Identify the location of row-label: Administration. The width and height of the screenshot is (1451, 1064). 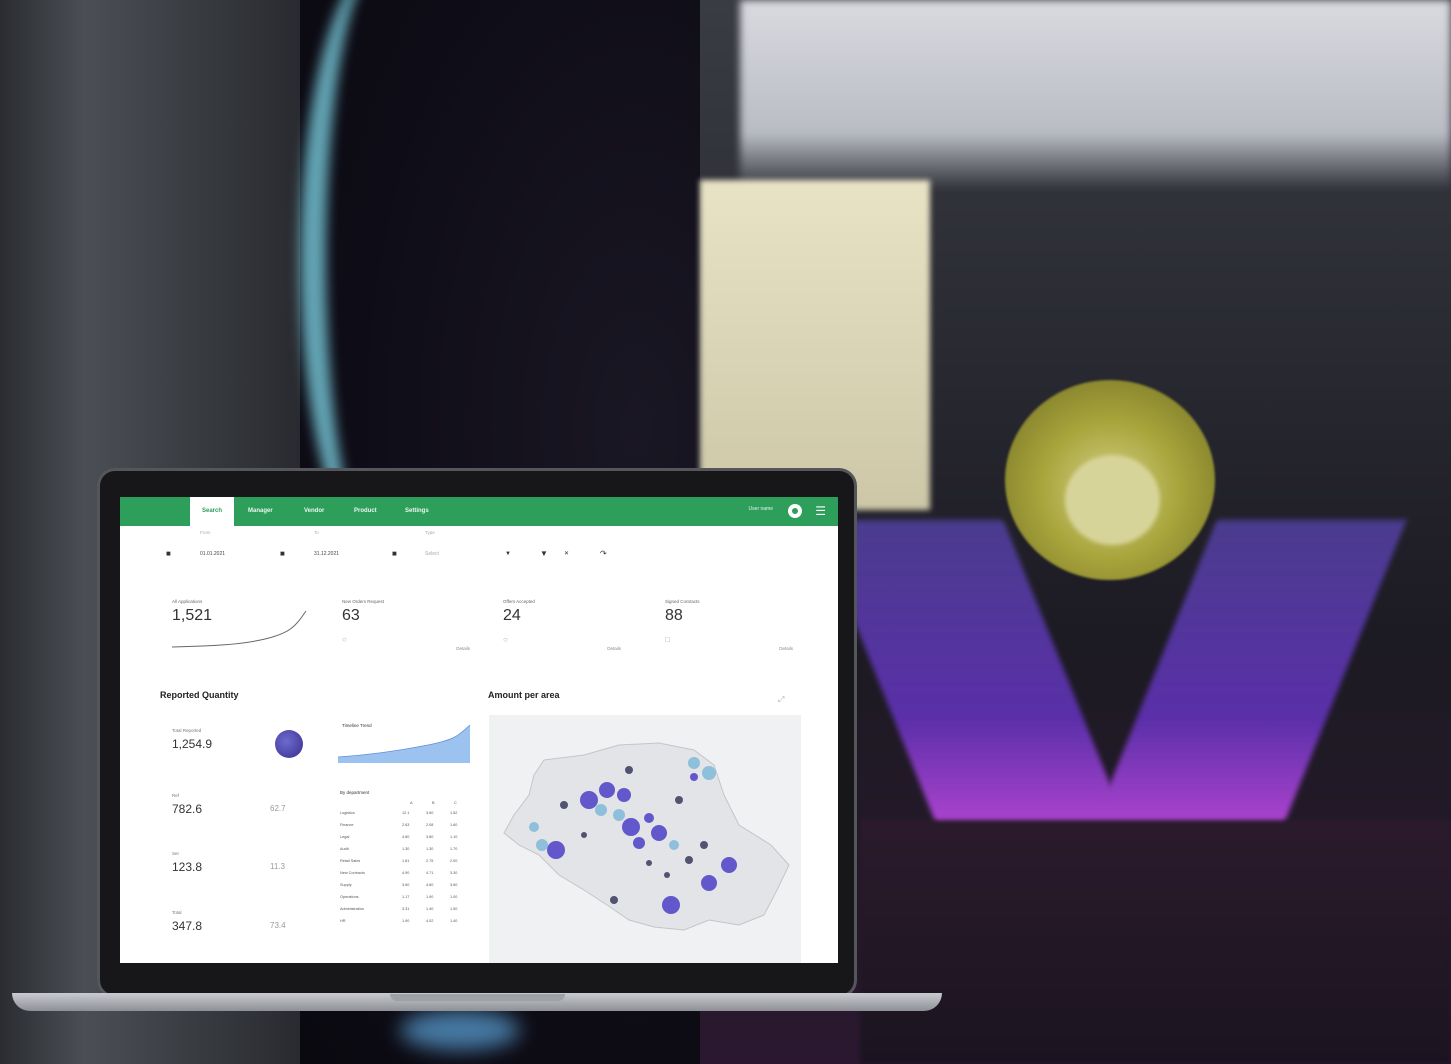
(352, 909).